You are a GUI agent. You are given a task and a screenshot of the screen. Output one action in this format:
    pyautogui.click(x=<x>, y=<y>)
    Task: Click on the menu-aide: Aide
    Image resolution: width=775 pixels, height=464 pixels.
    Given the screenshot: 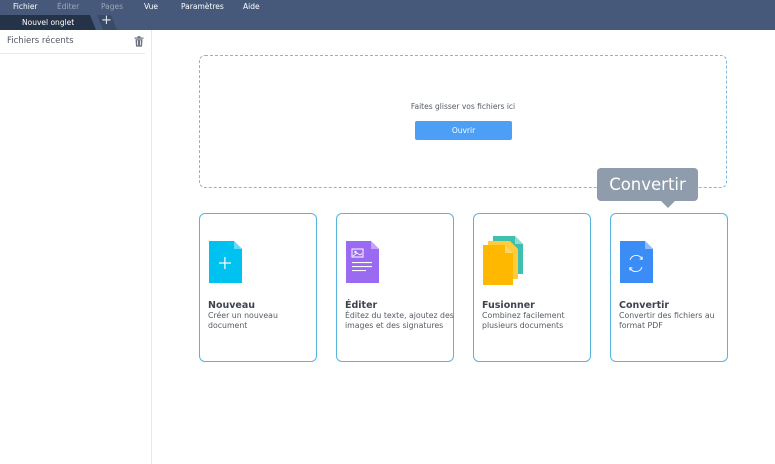 What is the action you would take?
    pyautogui.click(x=251, y=6)
    